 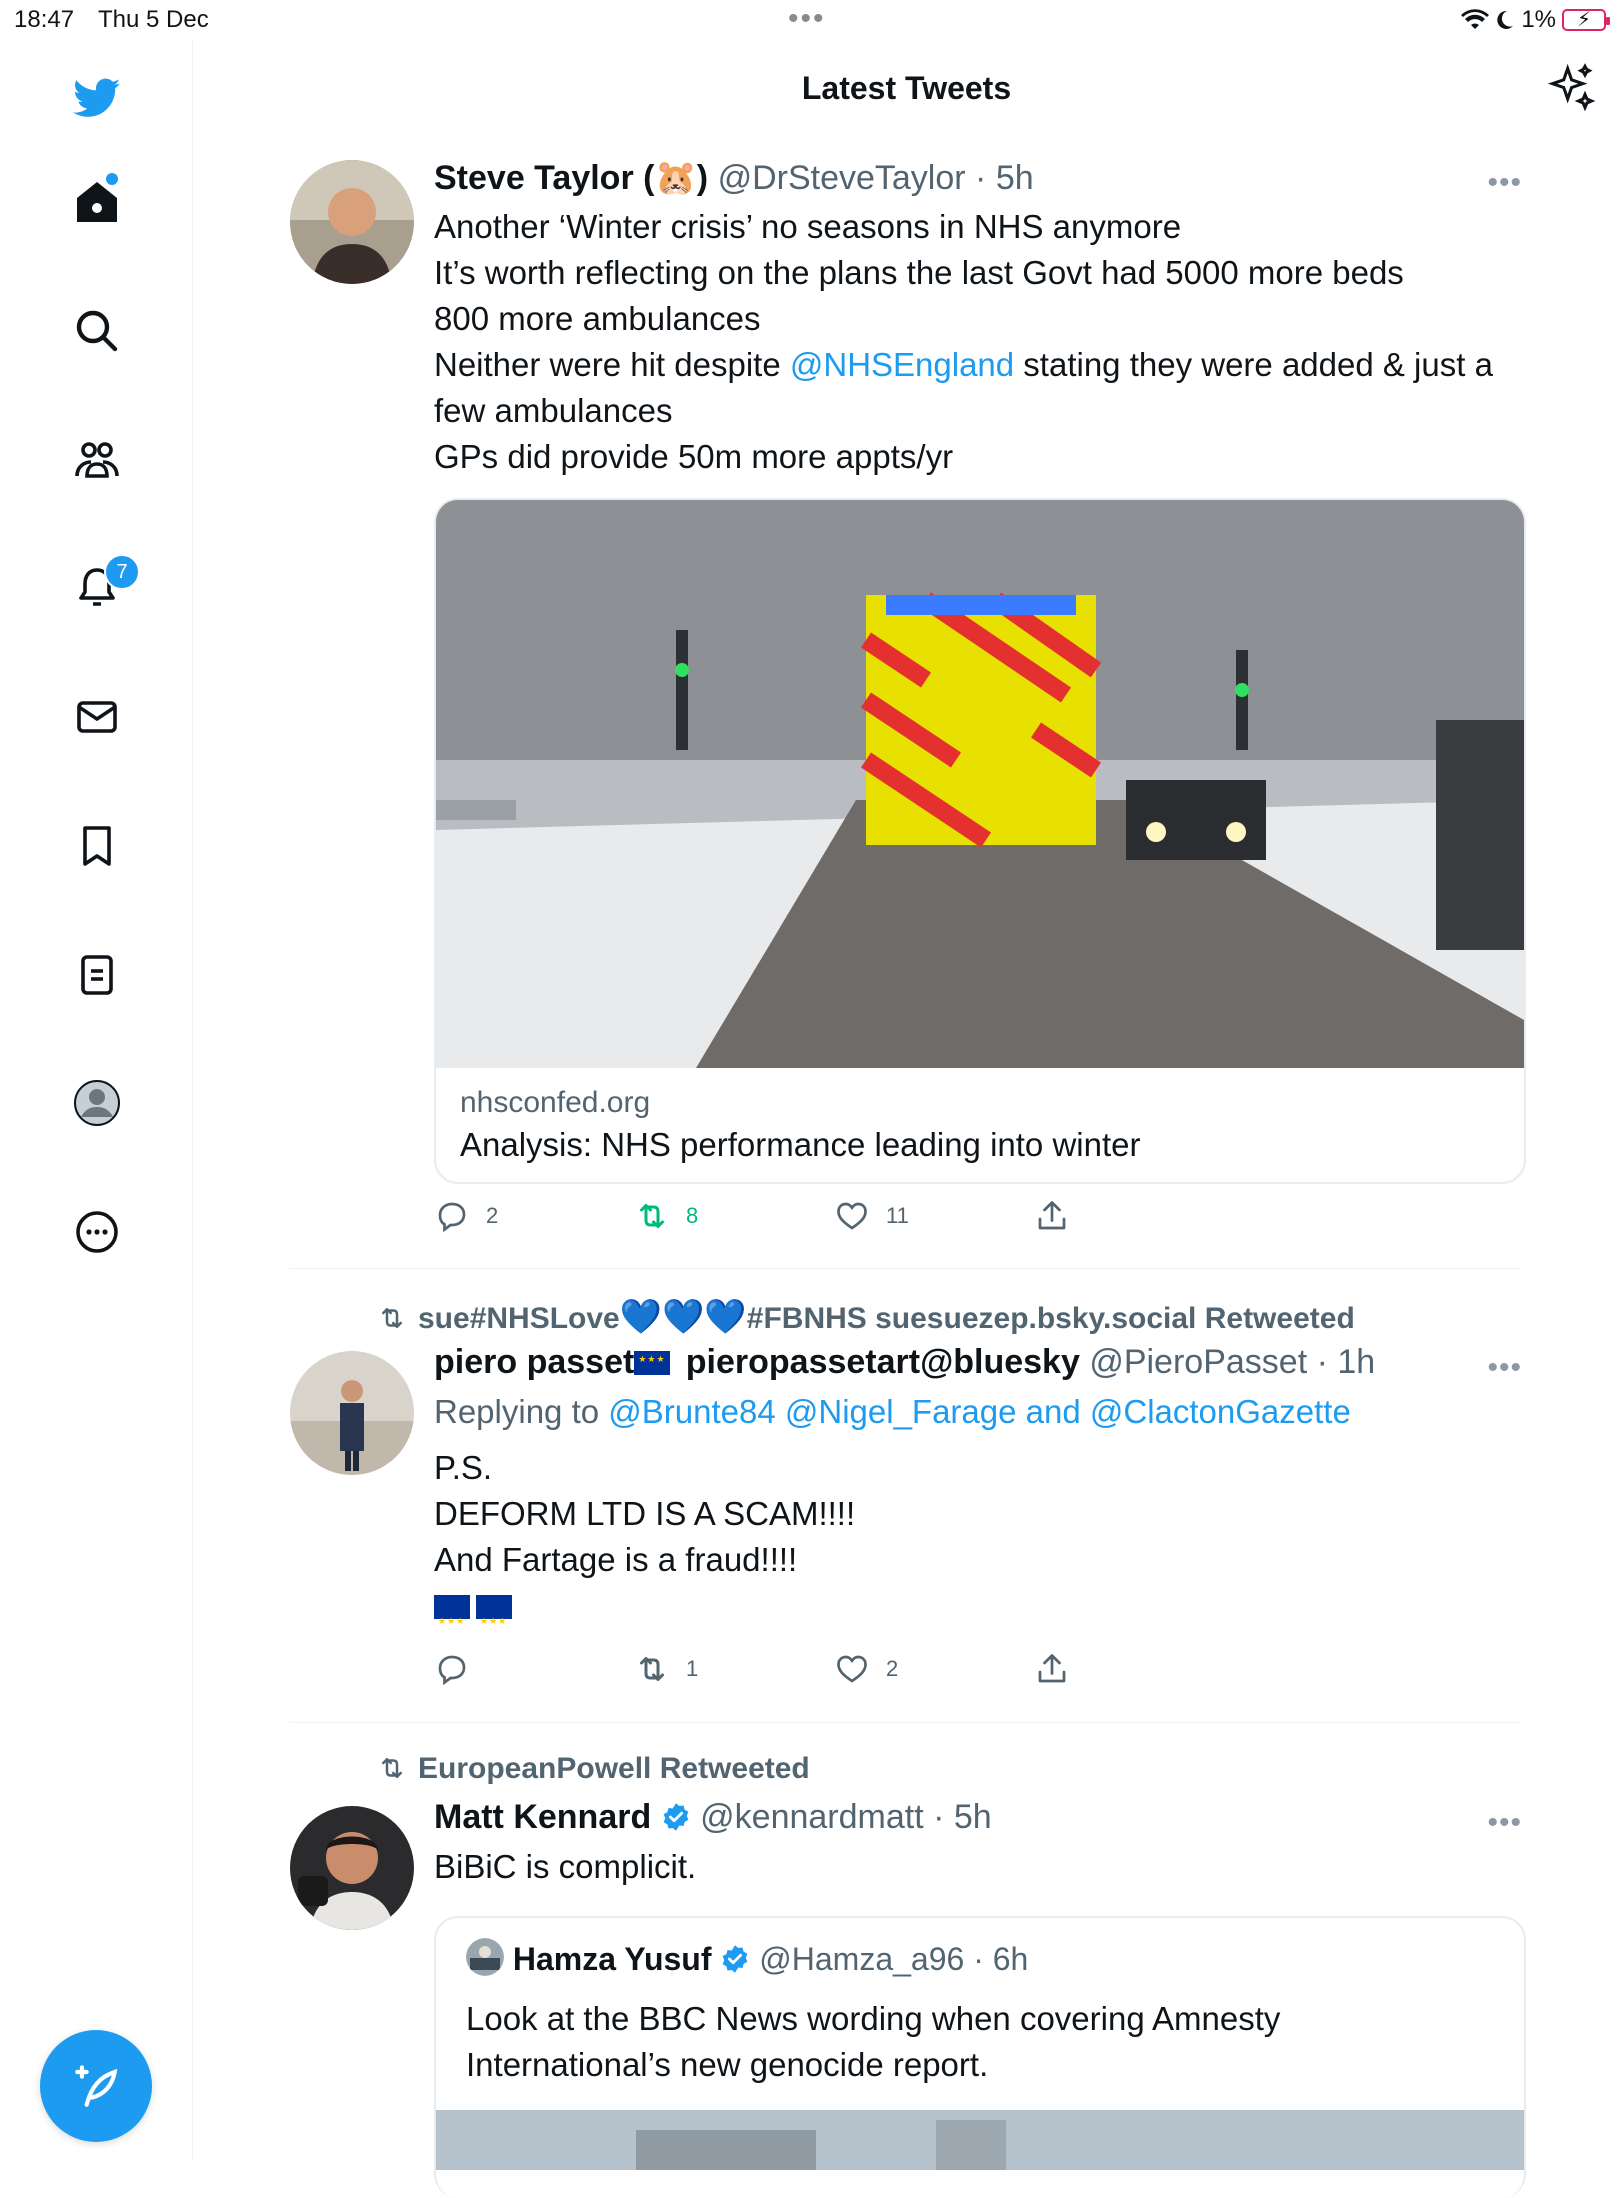 I want to click on bookmarks-icon, so click(x=97, y=846).